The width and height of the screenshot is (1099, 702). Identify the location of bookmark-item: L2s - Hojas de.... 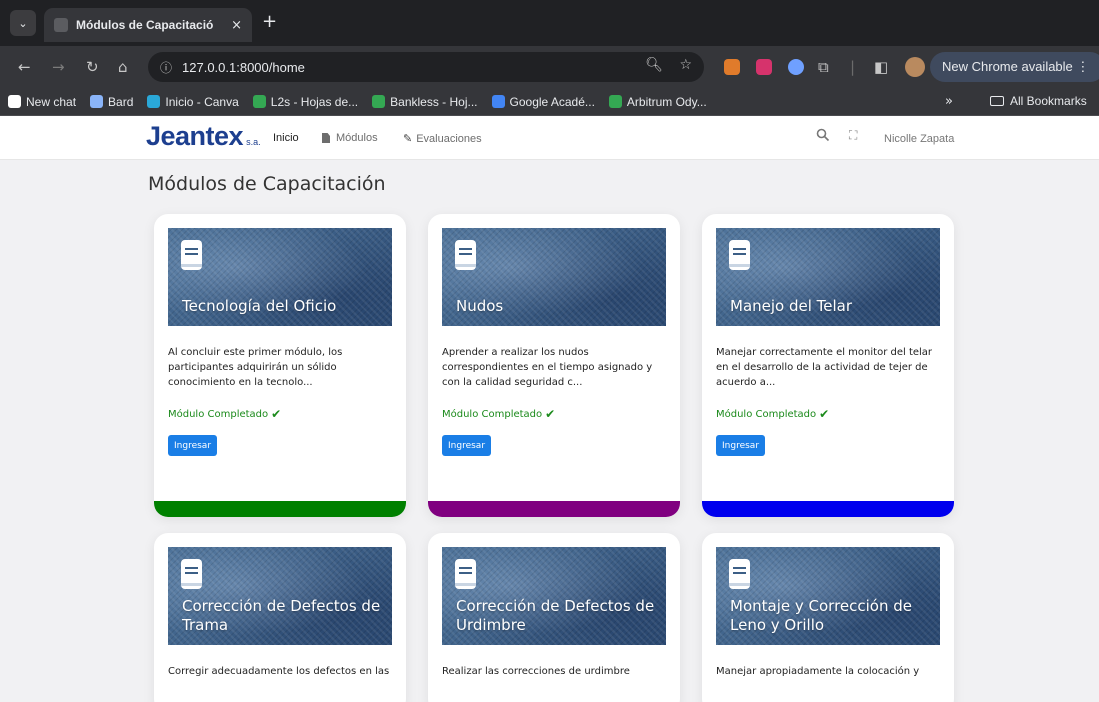
(305, 102).